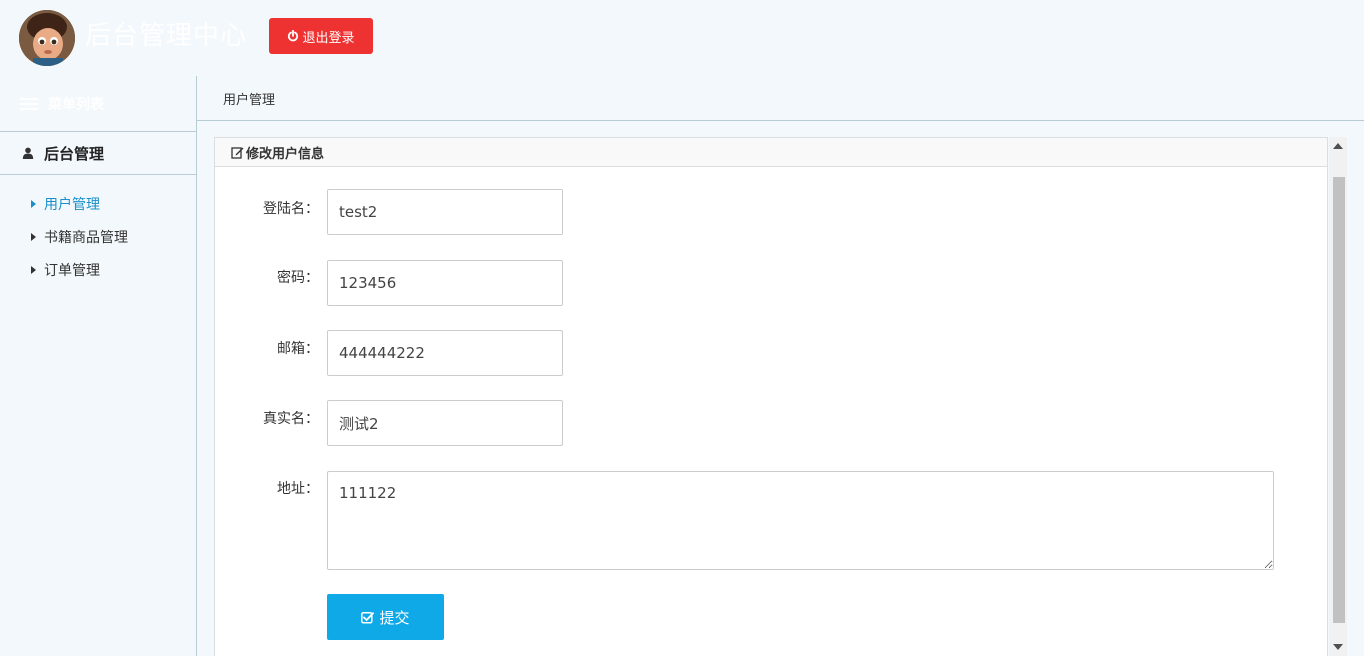 Image resolution: width=1364 pixels, height=656 pixels. I want to click on sidebar-item-label: 用户管理, so click(72, 204).